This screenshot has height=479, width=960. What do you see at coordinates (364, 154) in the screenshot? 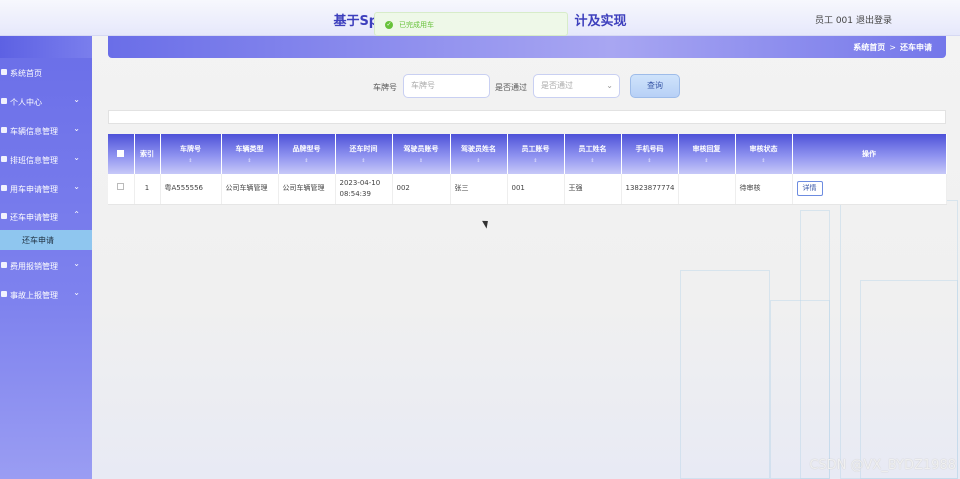
I see `header-return-time: 还车时间 ⇕` at bounding box center [364, 154].